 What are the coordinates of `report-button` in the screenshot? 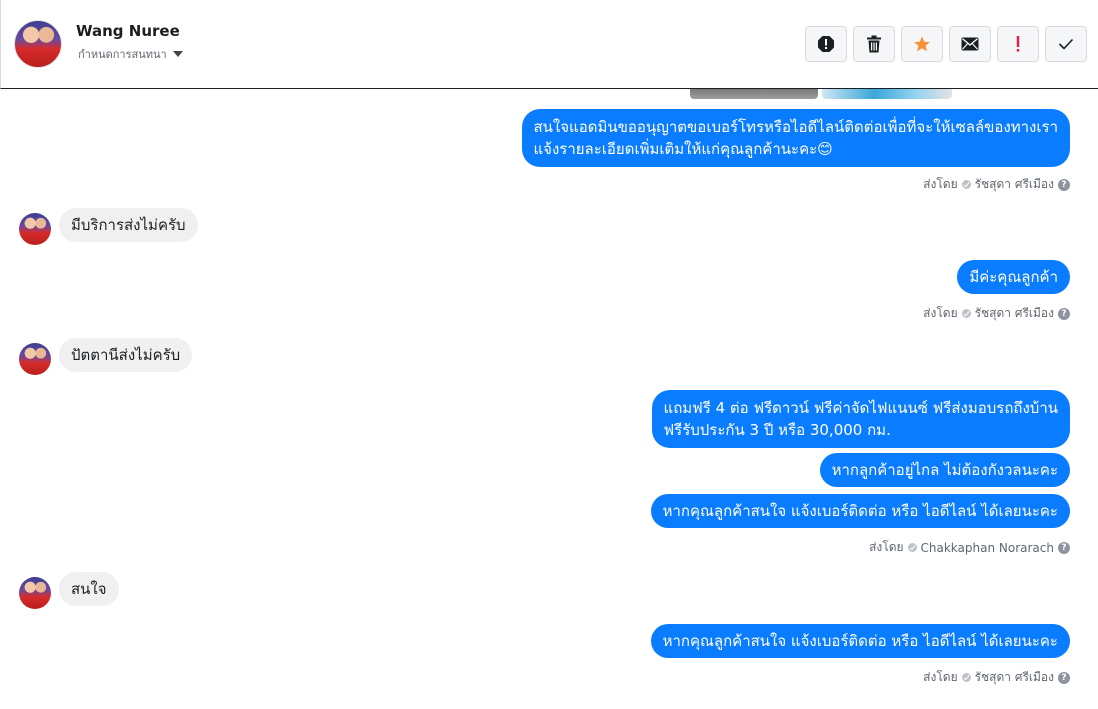 It's located at (826, 44).